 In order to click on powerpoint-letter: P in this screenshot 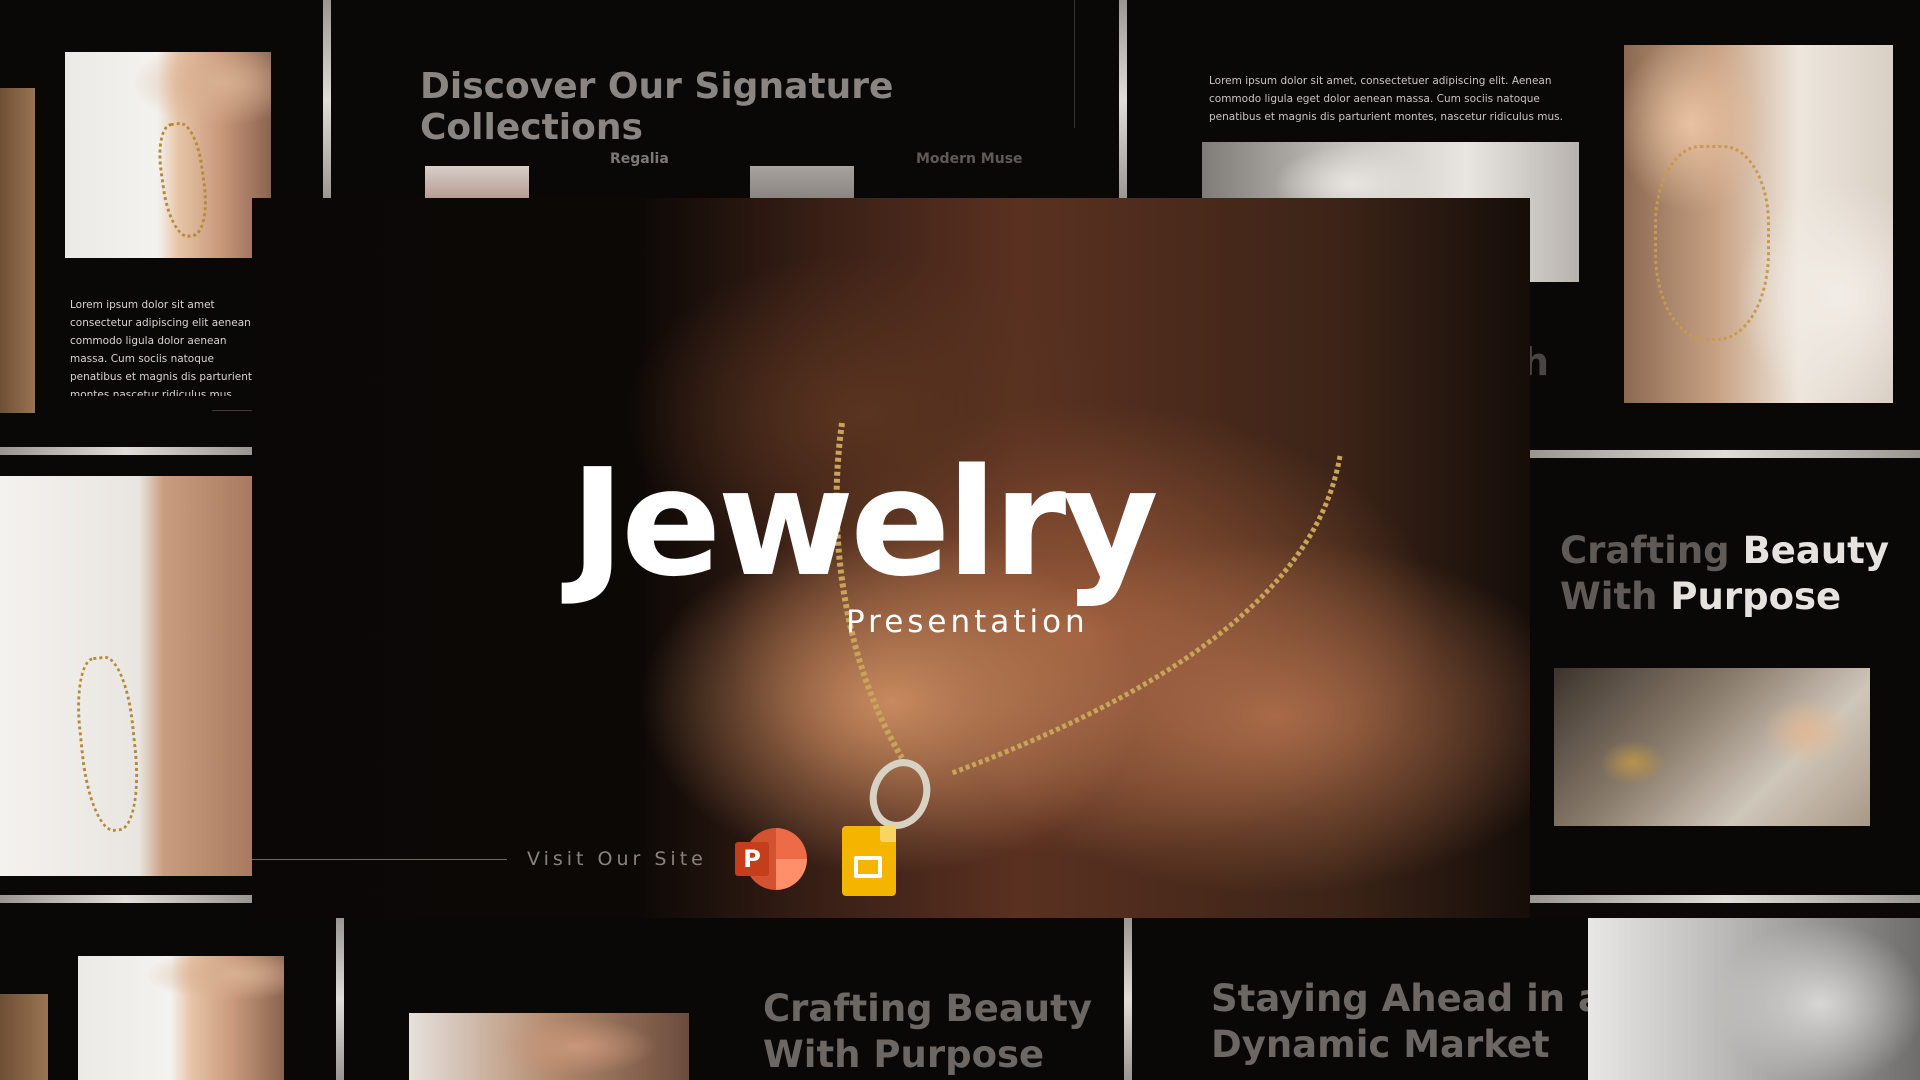, I will do `click(752, 859)`.